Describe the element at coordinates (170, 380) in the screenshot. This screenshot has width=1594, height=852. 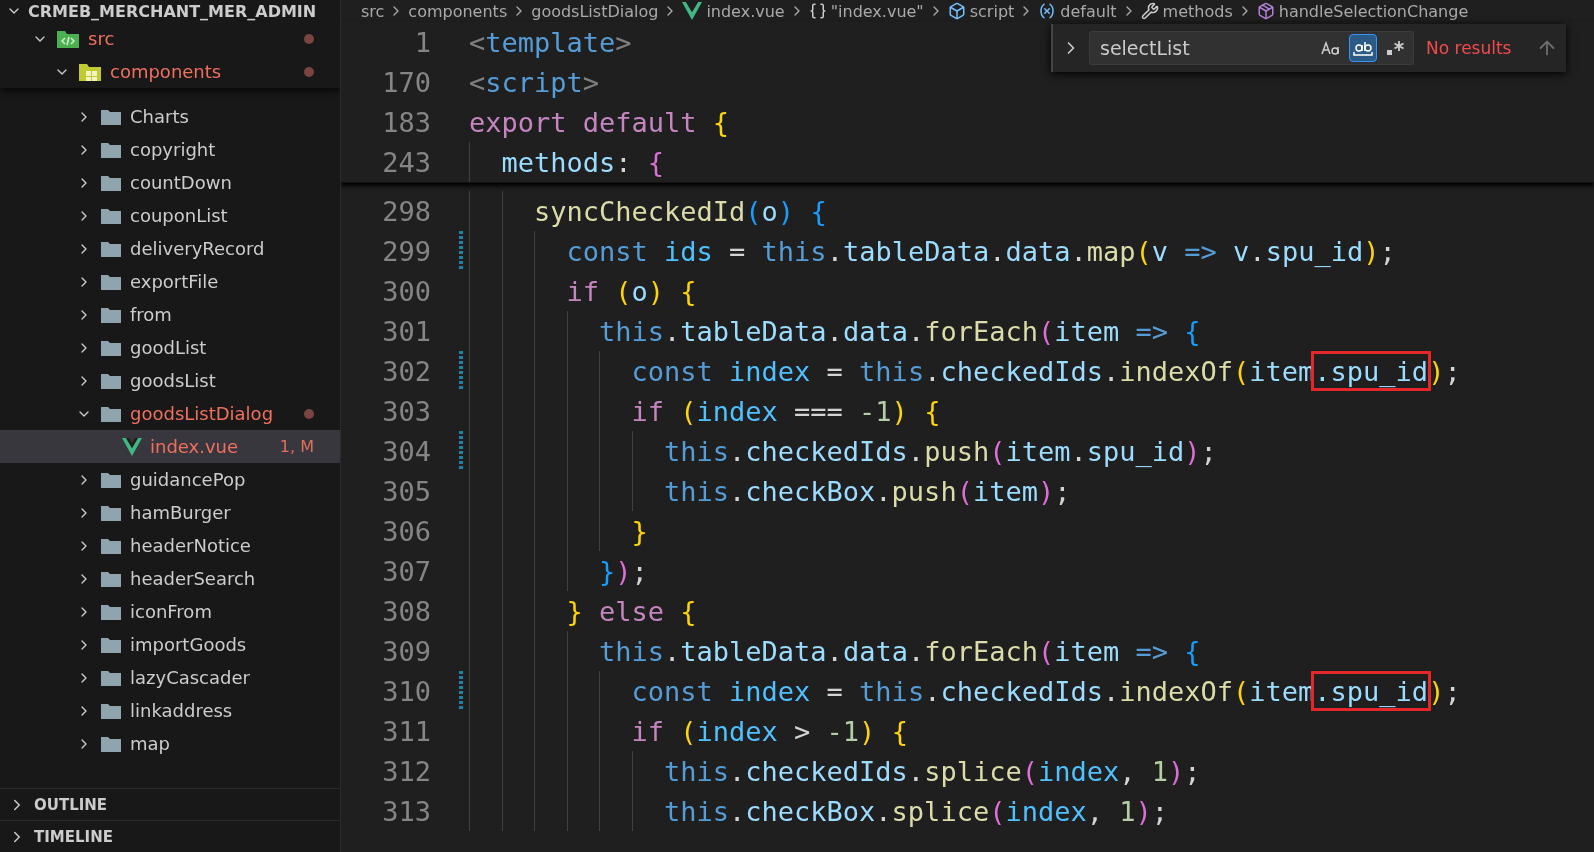
I see `tree-item: goodsList` at that location.